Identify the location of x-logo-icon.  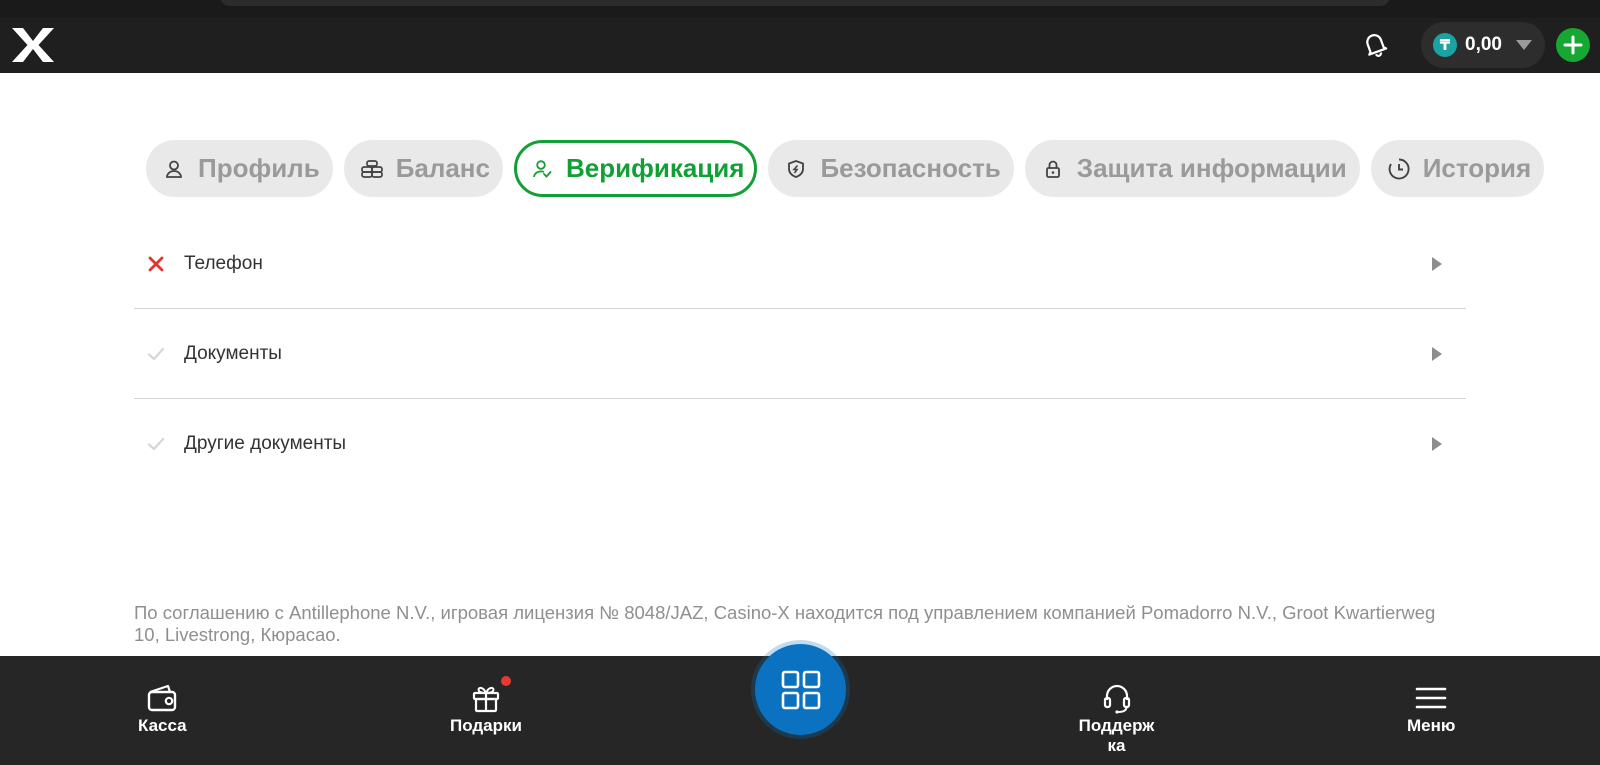
(33, 45).